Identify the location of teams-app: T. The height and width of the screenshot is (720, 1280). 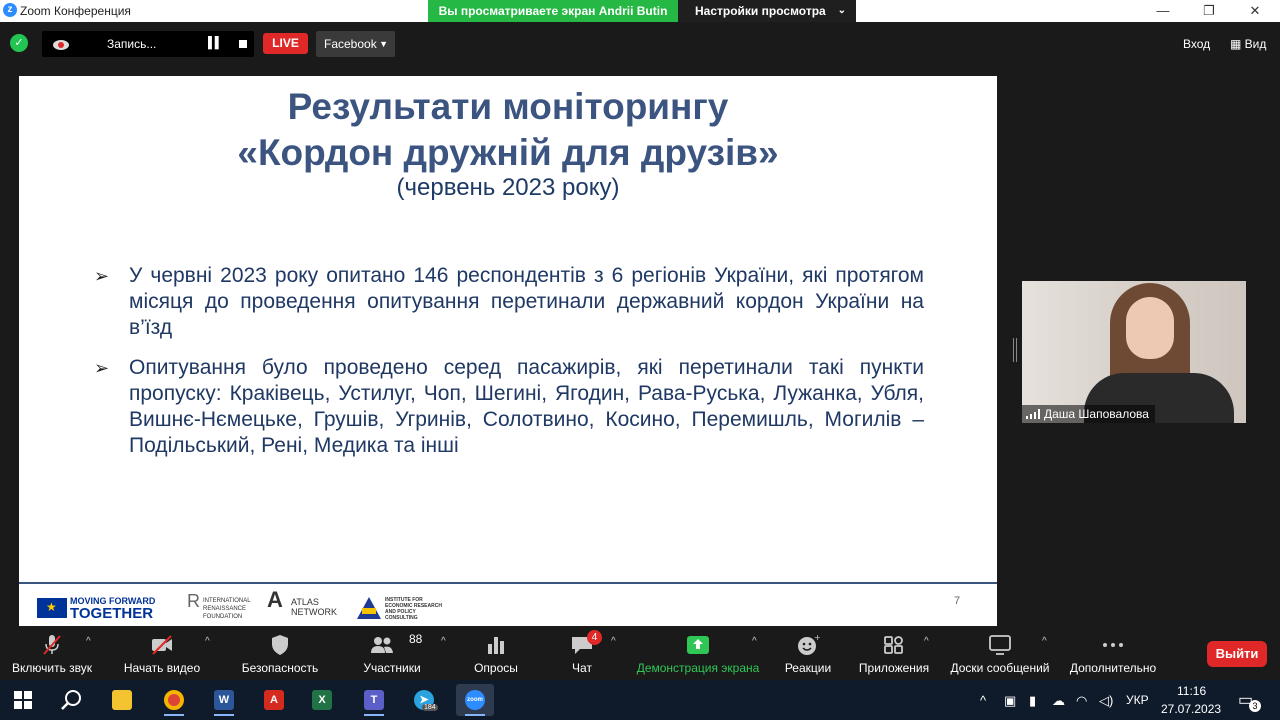
(374, 700).